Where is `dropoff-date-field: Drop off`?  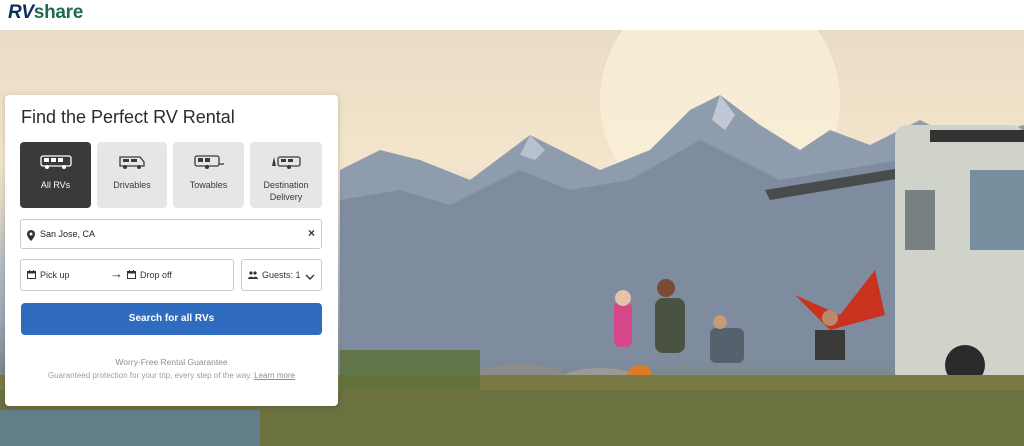 dropoff-date-field: Drop off is located at coordinates (149, 275).